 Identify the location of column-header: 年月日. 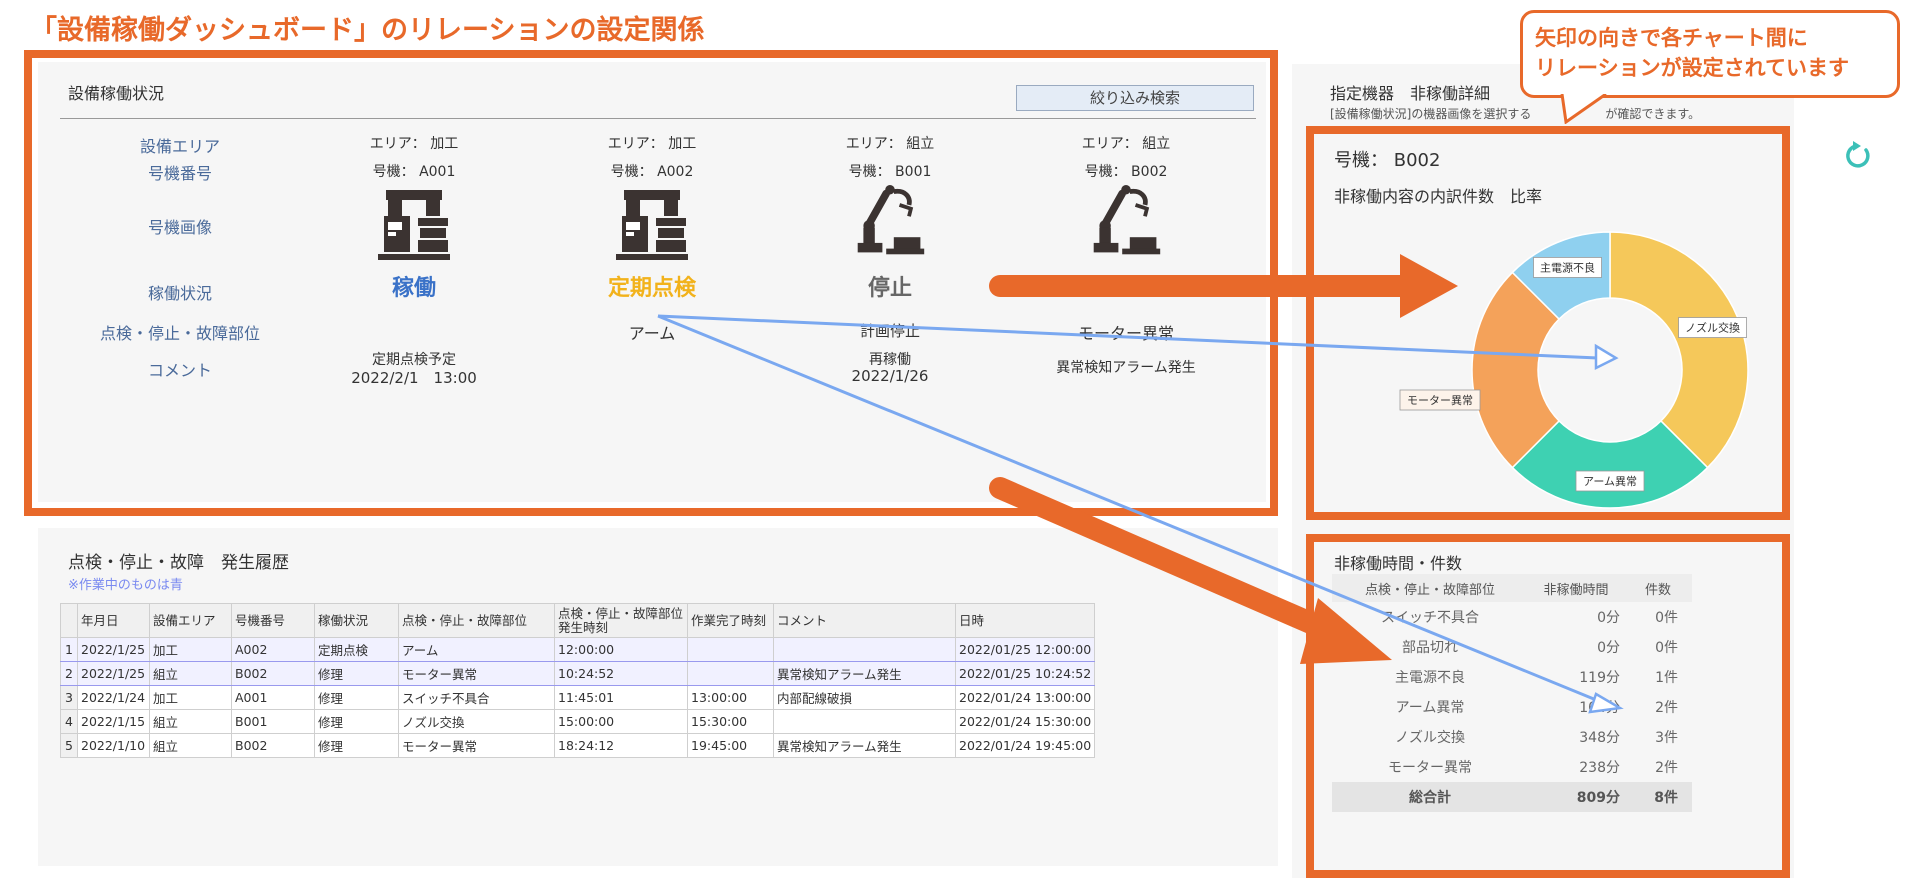
(113, 620).